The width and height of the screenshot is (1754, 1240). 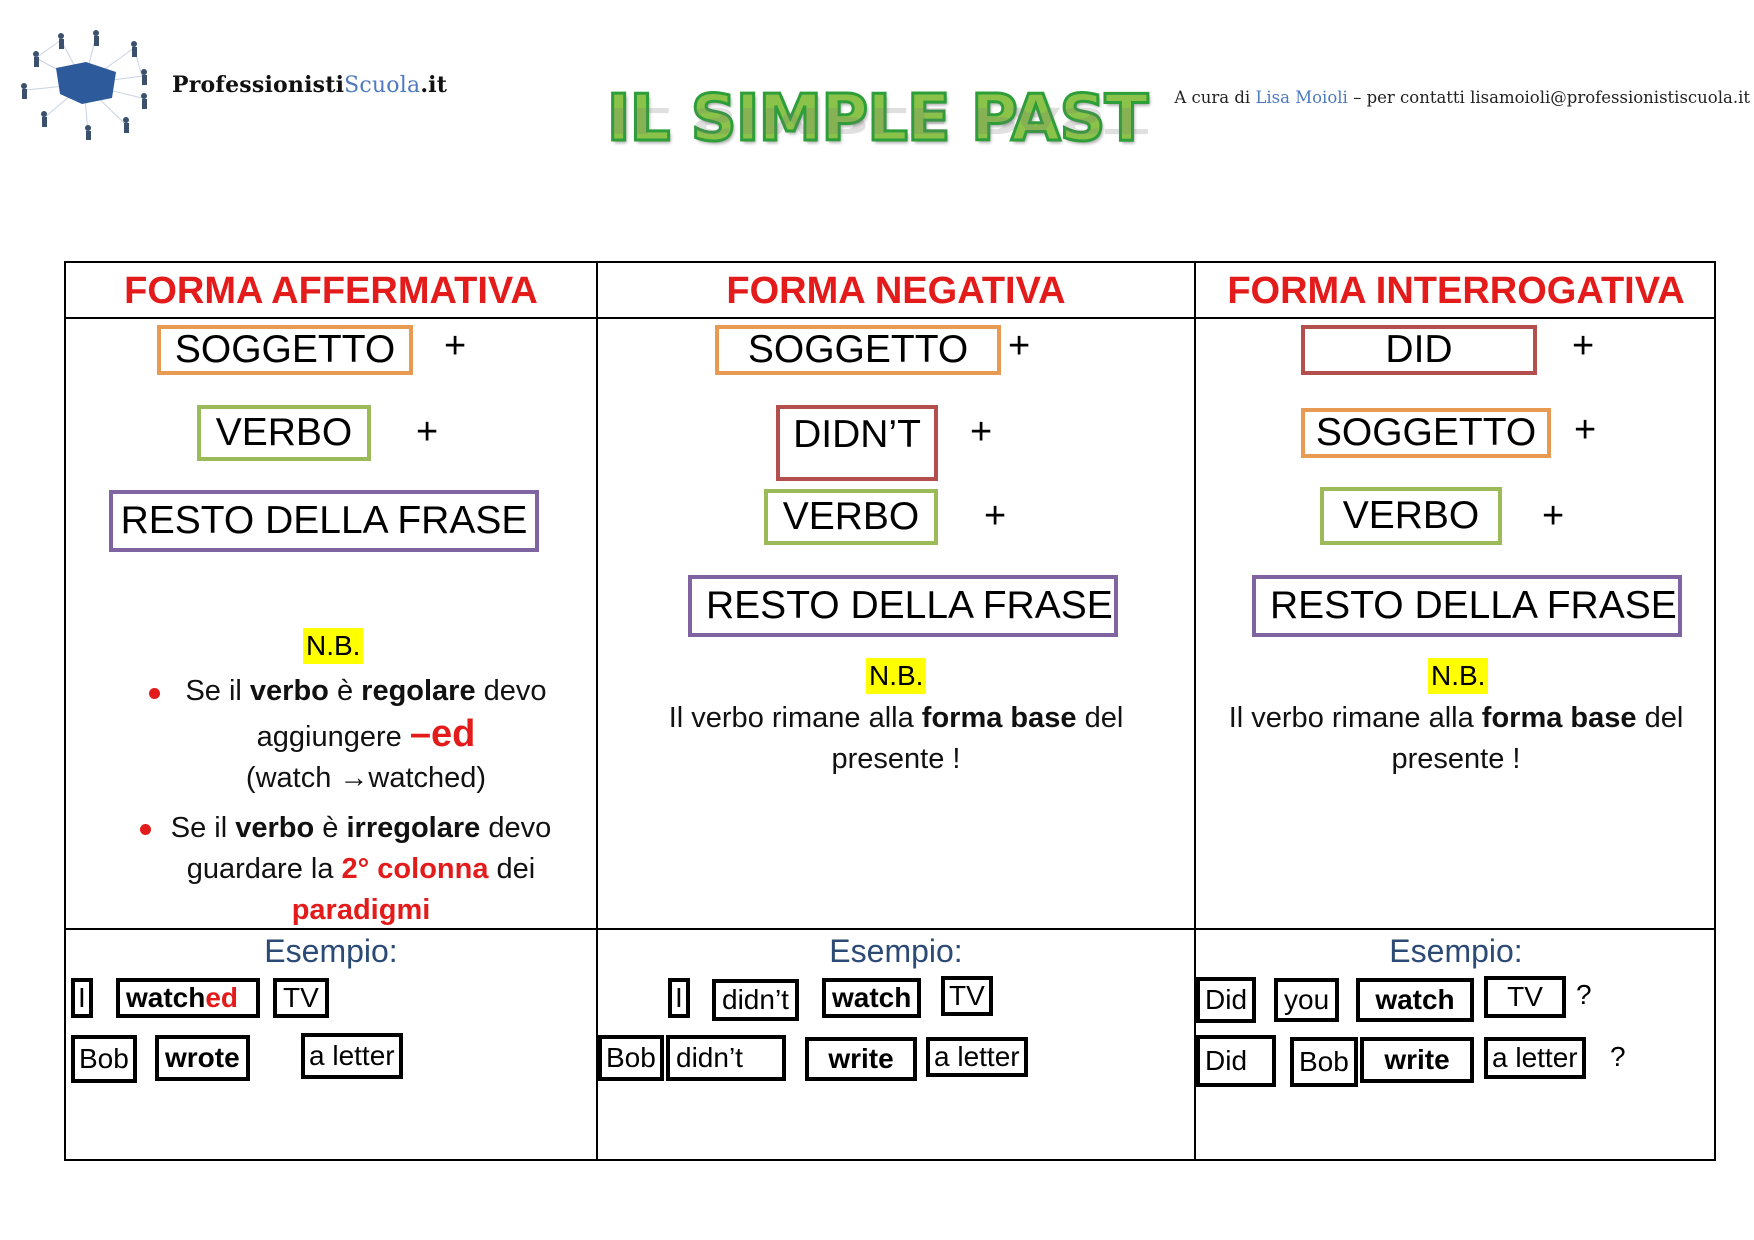 I want to click on column-heading: FORMA AFFERMATIVA, so click(x=331, y=290).